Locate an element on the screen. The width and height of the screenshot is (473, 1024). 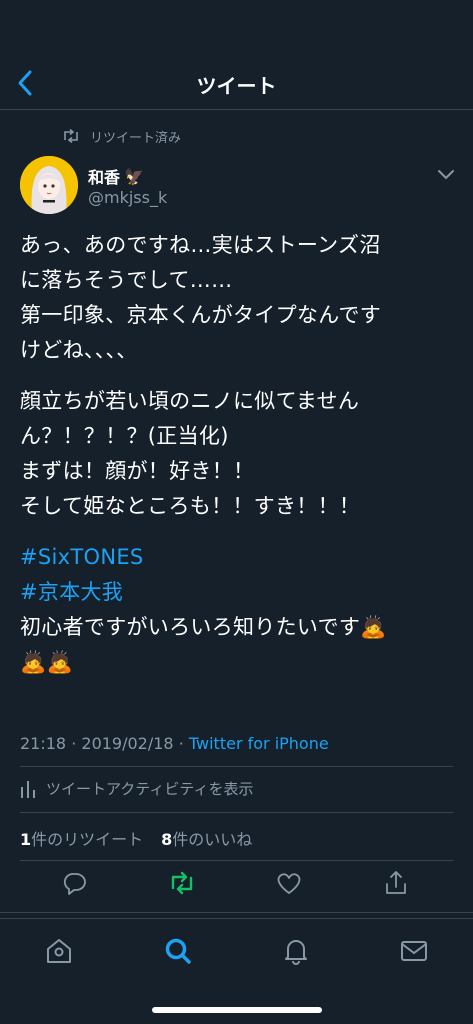
author-name-emoji: 🦅 is located at coordinates (134, 176).